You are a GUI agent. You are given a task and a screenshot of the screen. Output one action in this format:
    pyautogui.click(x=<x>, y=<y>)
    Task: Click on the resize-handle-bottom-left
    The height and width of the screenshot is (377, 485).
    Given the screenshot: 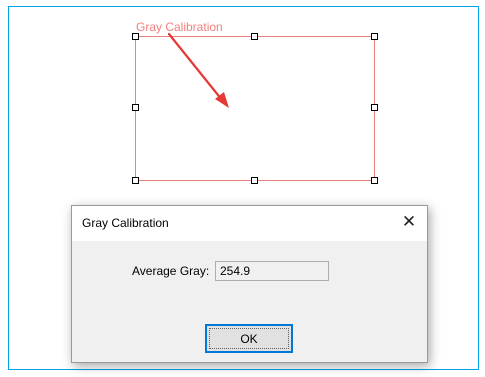 What is the action you would take?
    pyautogui.click(x=135, y=180)
    